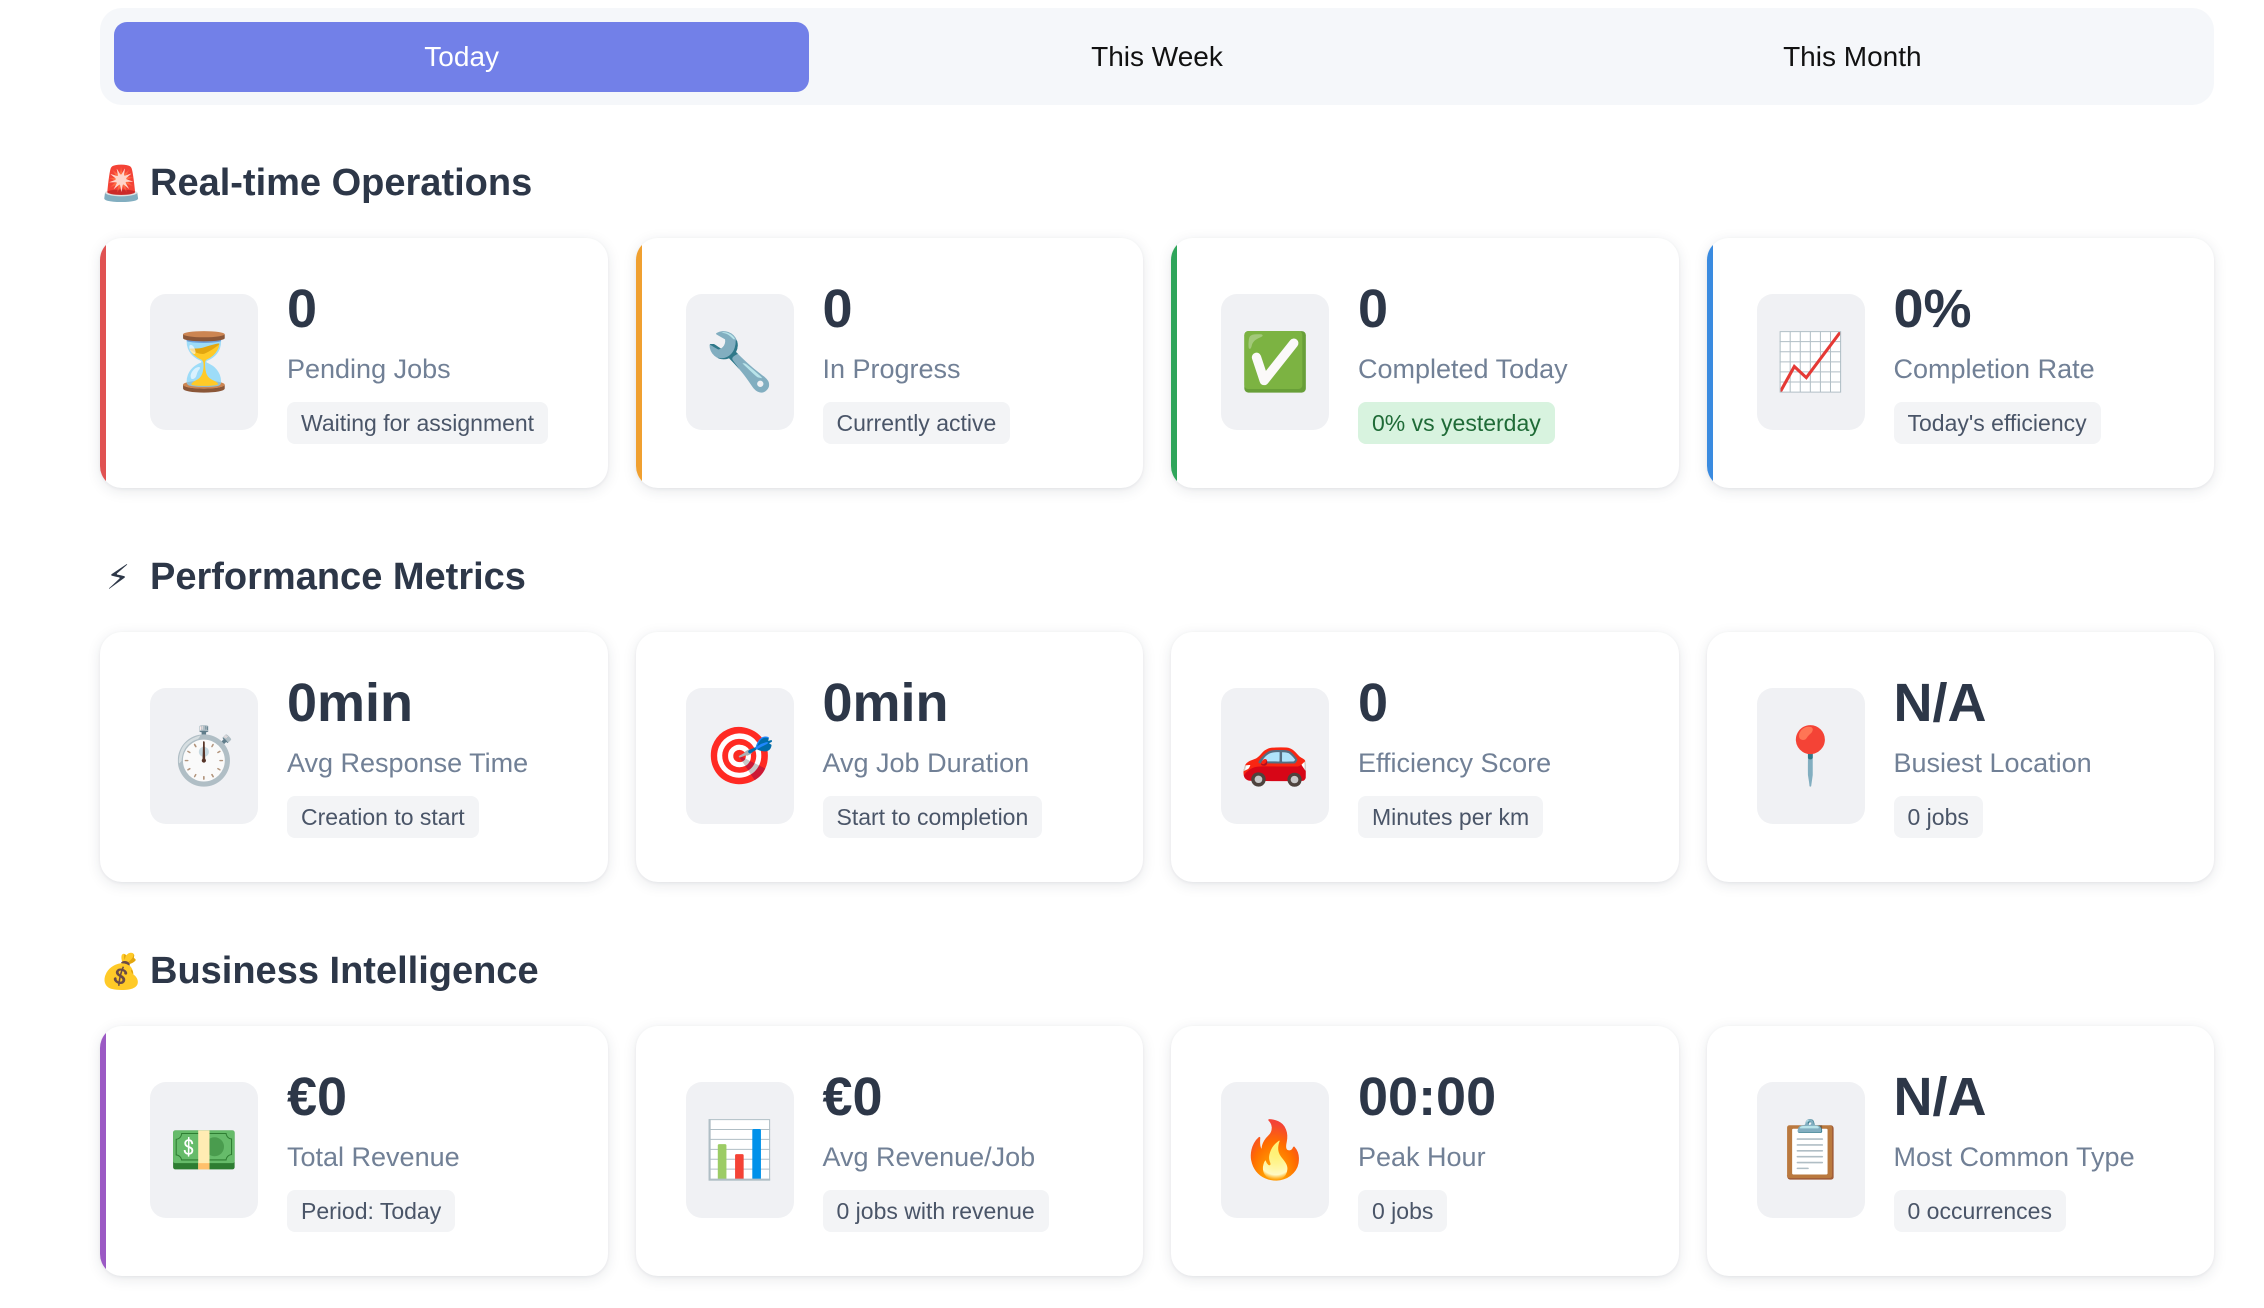  I want to click on fire-icon: 🔥, so click(1275, 1150).